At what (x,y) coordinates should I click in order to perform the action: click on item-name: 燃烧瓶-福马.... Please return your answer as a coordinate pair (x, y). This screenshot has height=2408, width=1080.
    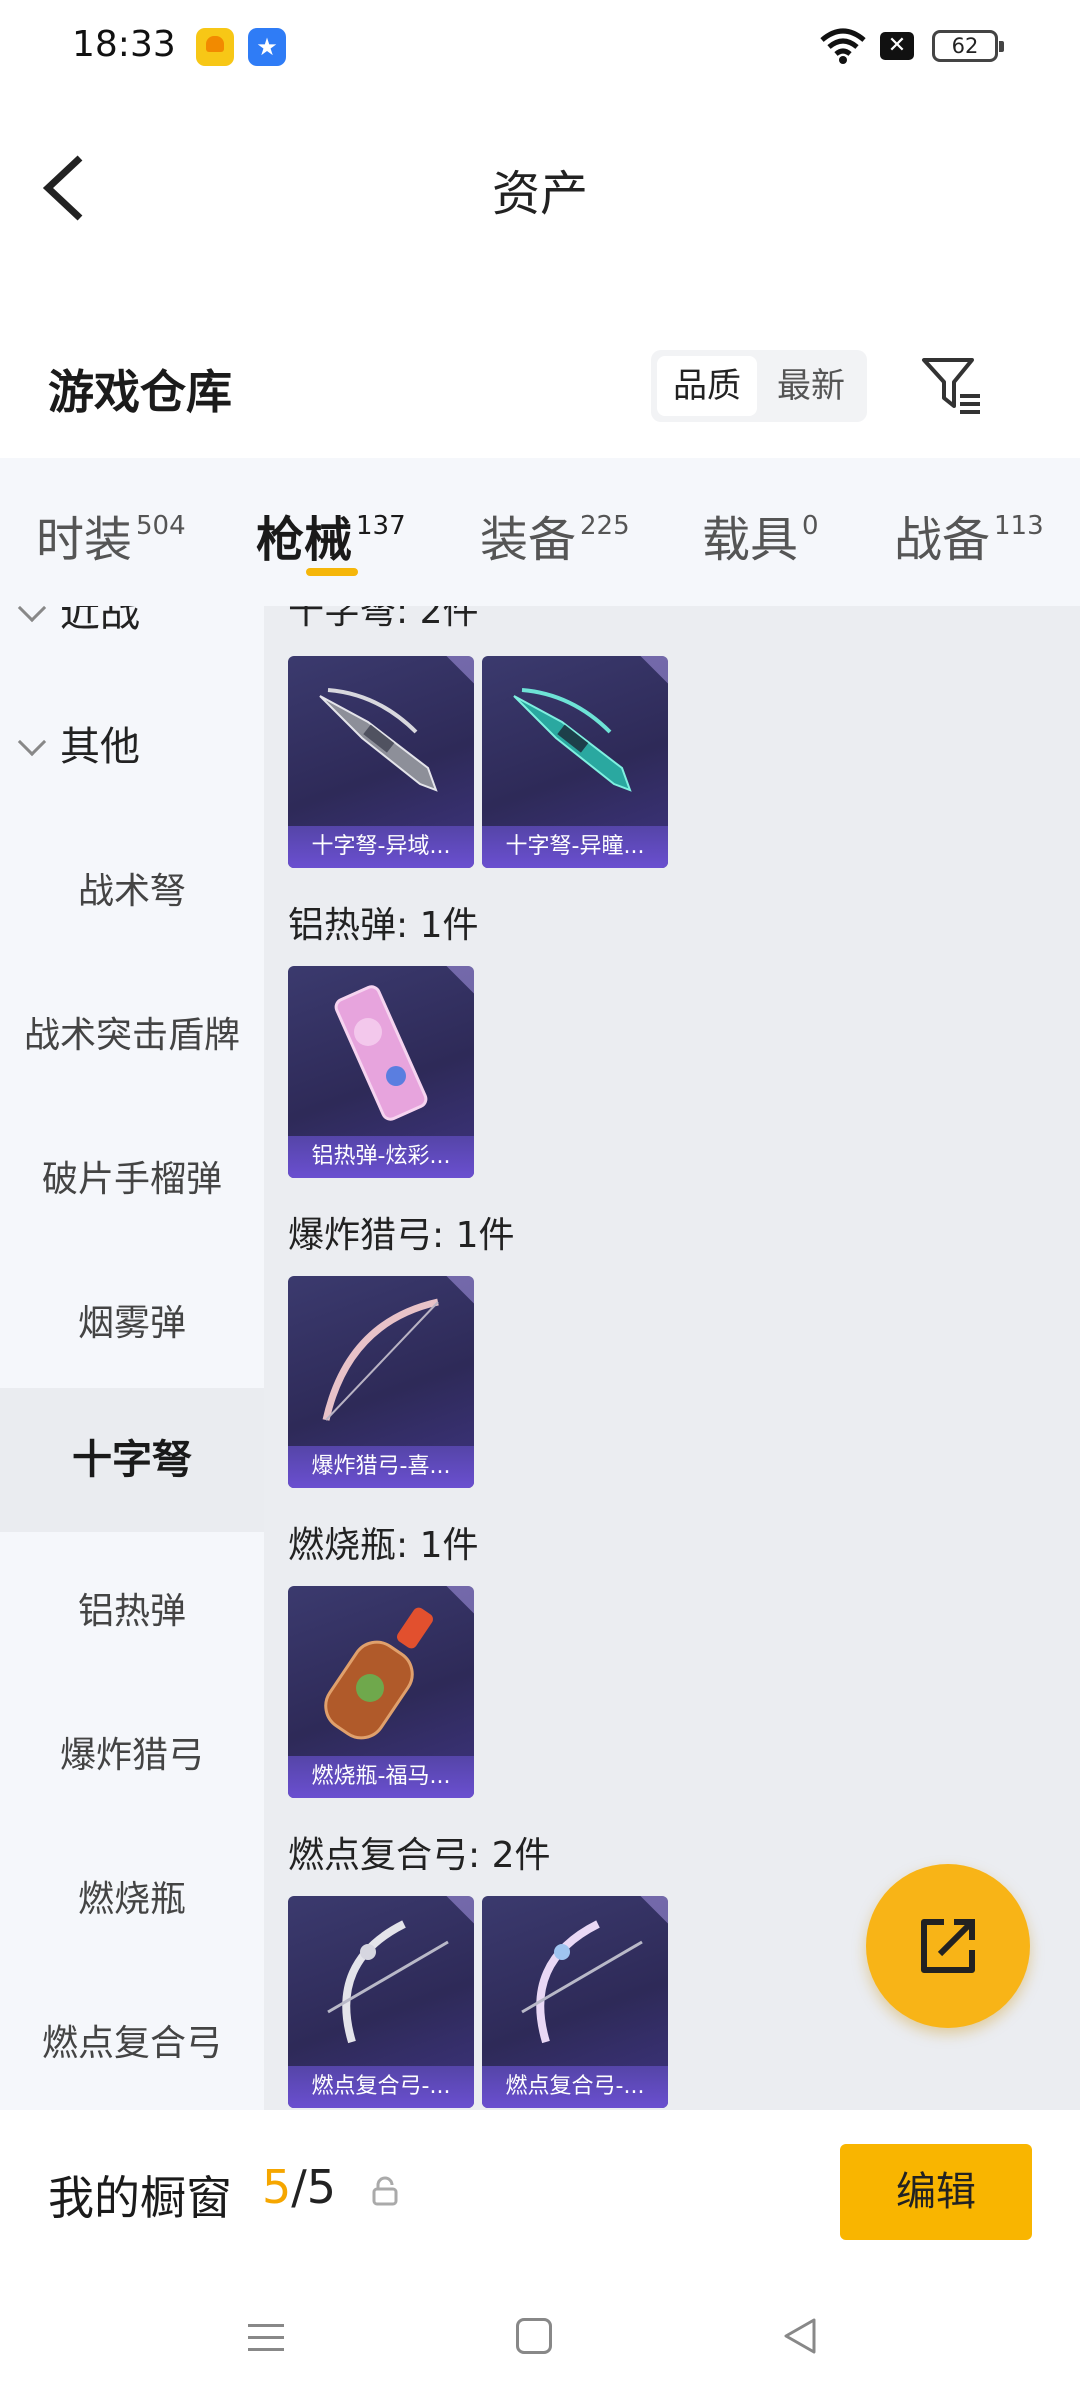
    Looking at the image, I should click on (381, 1777).